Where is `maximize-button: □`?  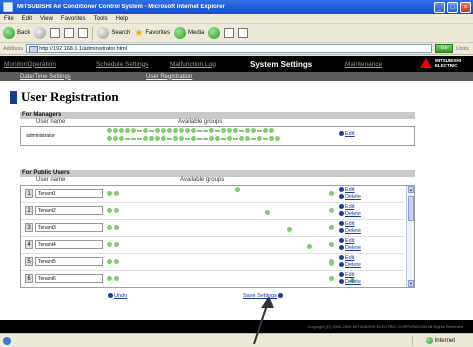
maximize-button: □ is located at coordinates (452, 7).